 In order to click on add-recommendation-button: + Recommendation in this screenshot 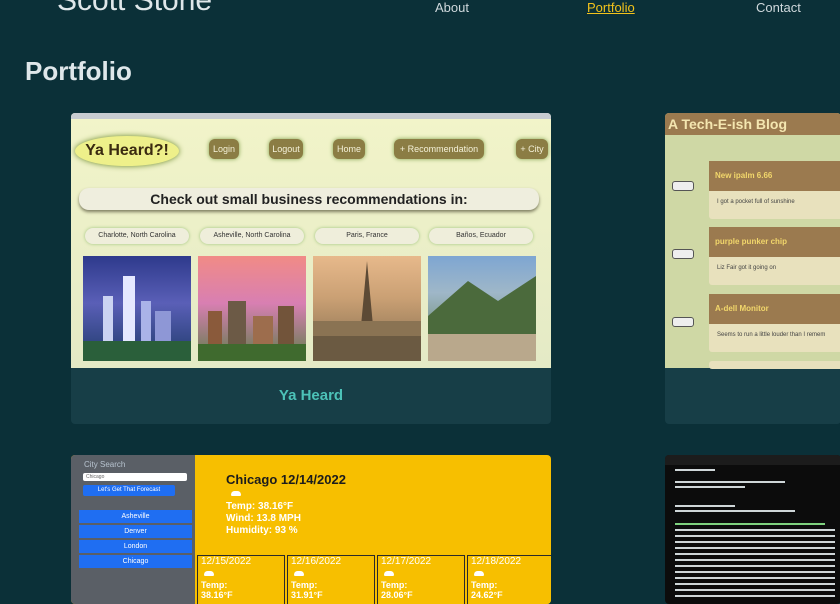, I will do `click(439, 149)`.